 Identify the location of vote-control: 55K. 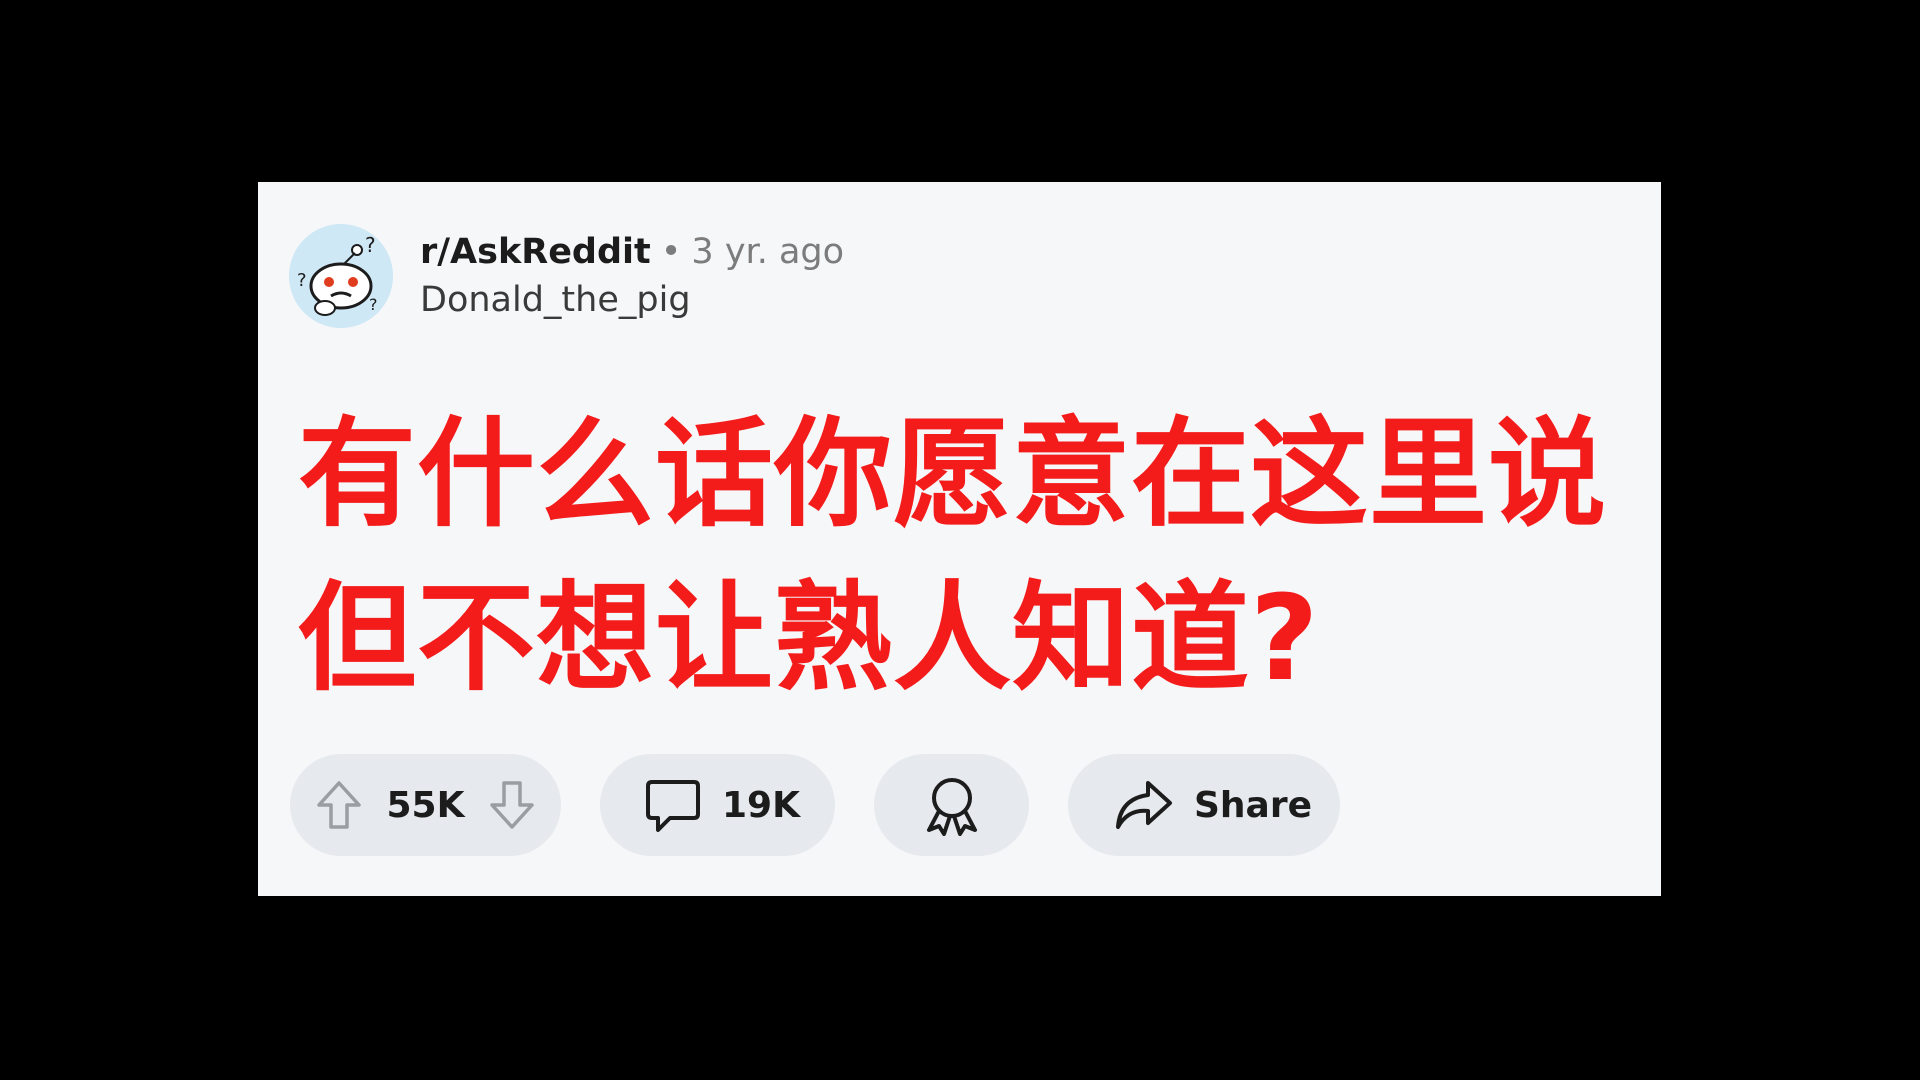
(425, 805).